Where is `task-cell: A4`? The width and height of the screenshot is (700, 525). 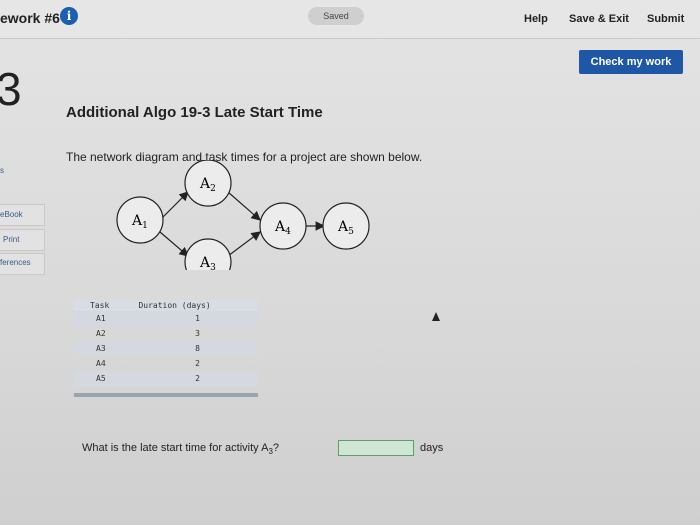 task-cell: A4 is located at coordinates (101, 363).